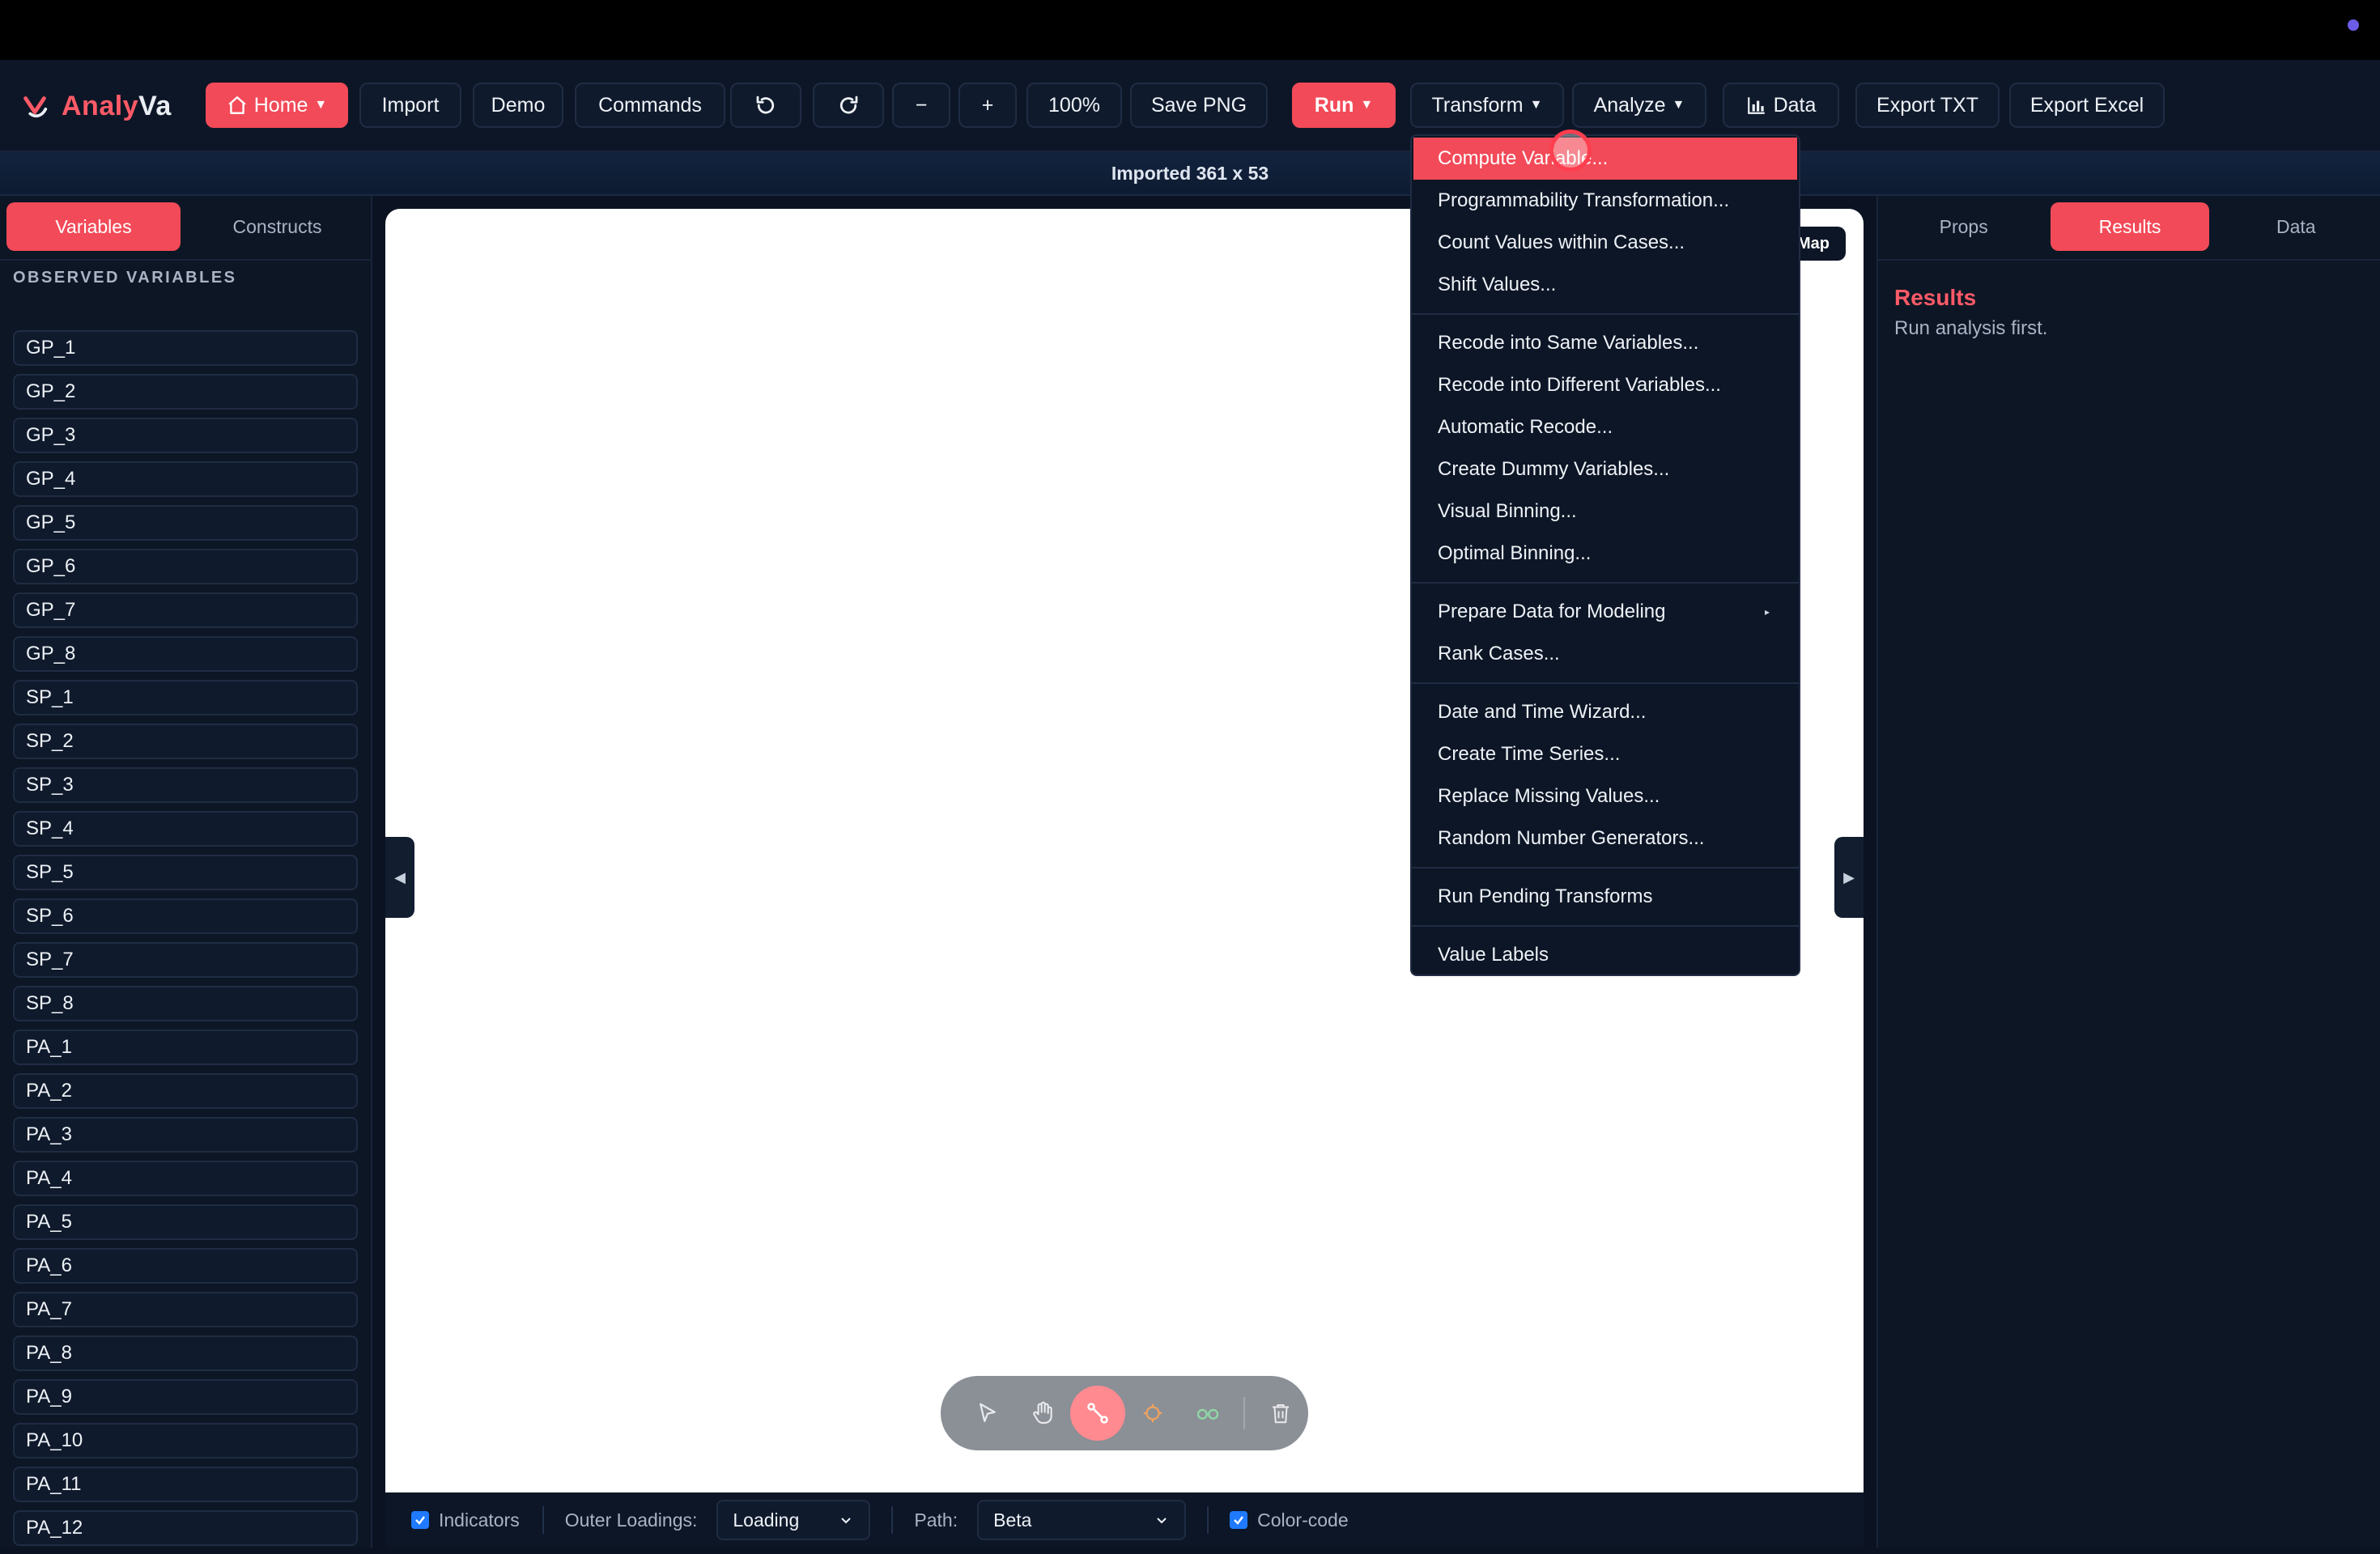 The height and width of the screenshot is (1554, 2380). What do you see at coordinates (1280, 1413) in the screenshot?
I see `delete-tool` at bounding box center [1280, 1413].